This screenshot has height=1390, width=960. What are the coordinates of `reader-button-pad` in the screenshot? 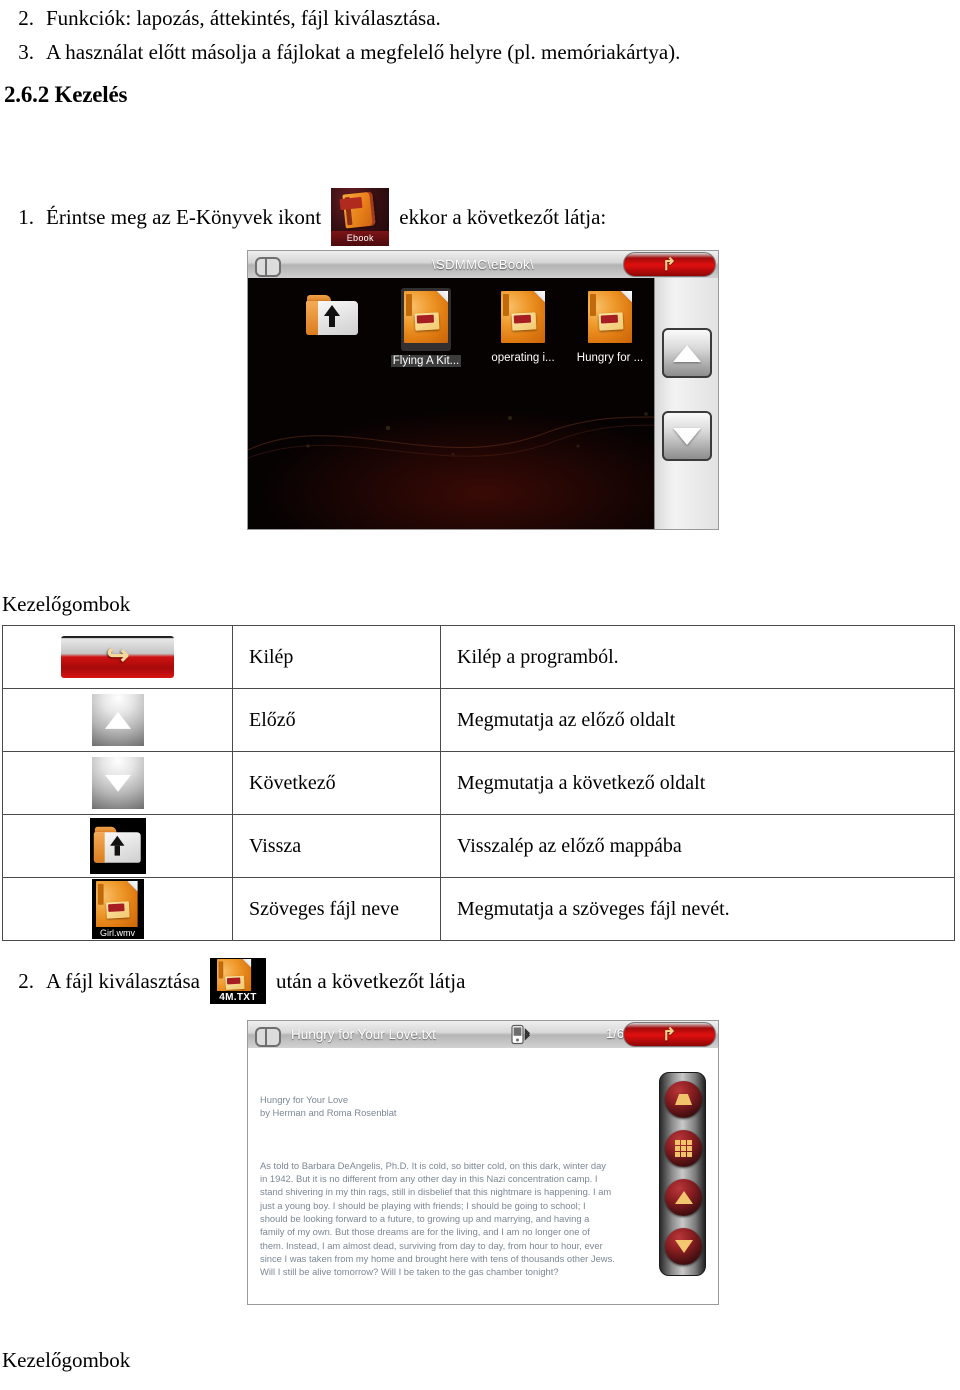 It's located at (682, 1174).